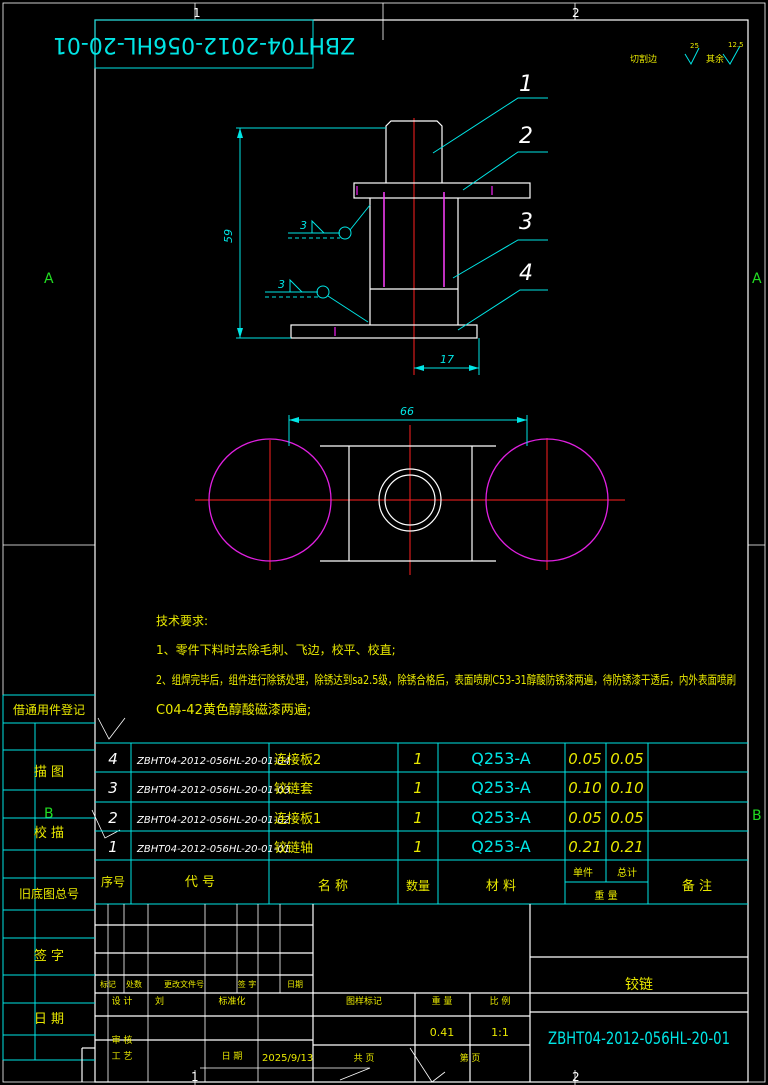 This screenshot has height=1085, width=768. I want to click on zone-label-left-b: B, so click(49, 814).